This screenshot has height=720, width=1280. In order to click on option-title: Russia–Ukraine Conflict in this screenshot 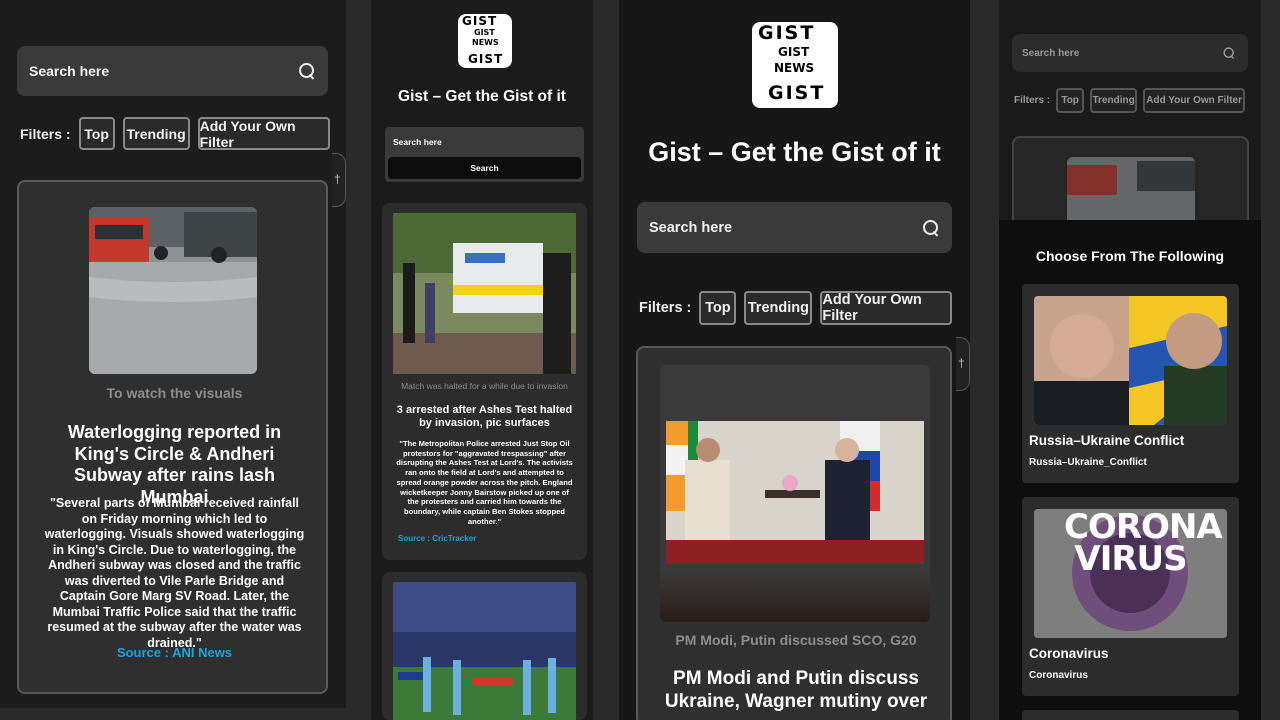, I will do `click(1107, 440)`.